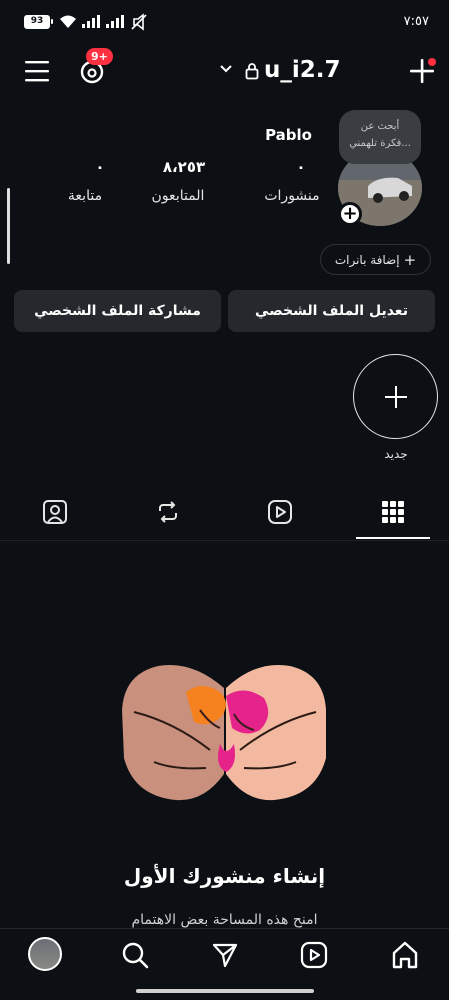 The height and width of the screenshot is (1000, 449). I want to click on new-highlight-button, so click(395, 396).